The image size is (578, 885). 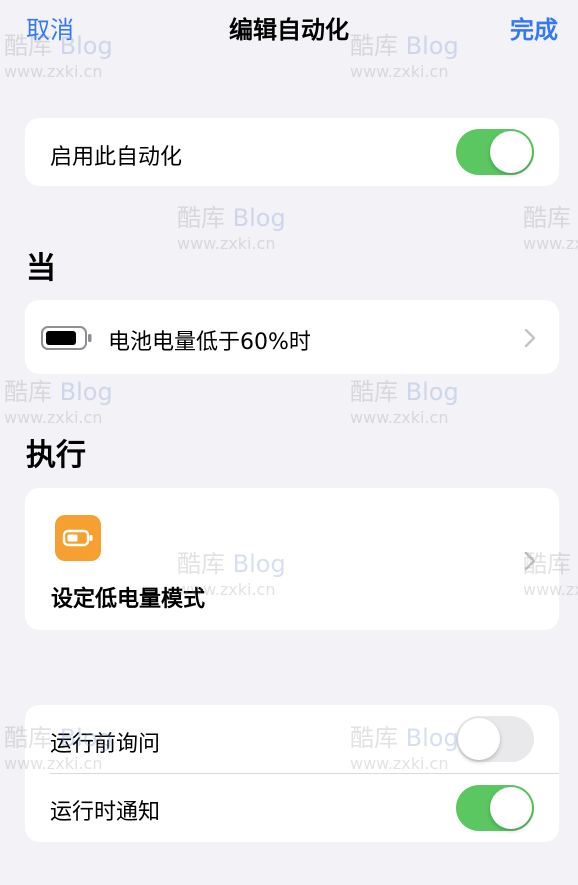 What do you see at coordinates (105, 812) in the screenshot?
I see `notify-when-run-label: 运行时通知` at bounding box center [105, 812].